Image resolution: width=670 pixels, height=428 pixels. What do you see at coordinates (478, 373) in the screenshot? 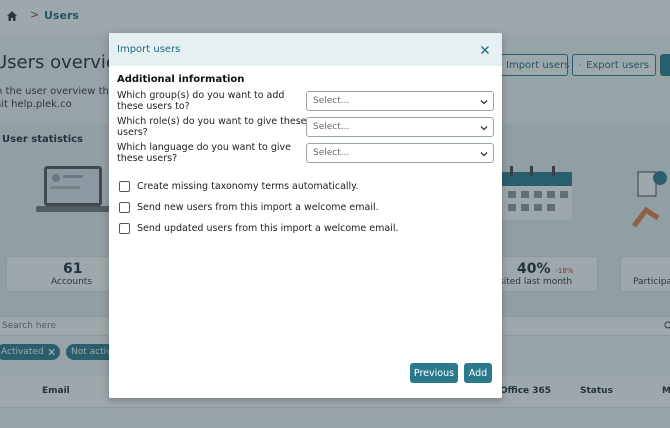
I see `add-button: Add` at bounding box center [478, 373].